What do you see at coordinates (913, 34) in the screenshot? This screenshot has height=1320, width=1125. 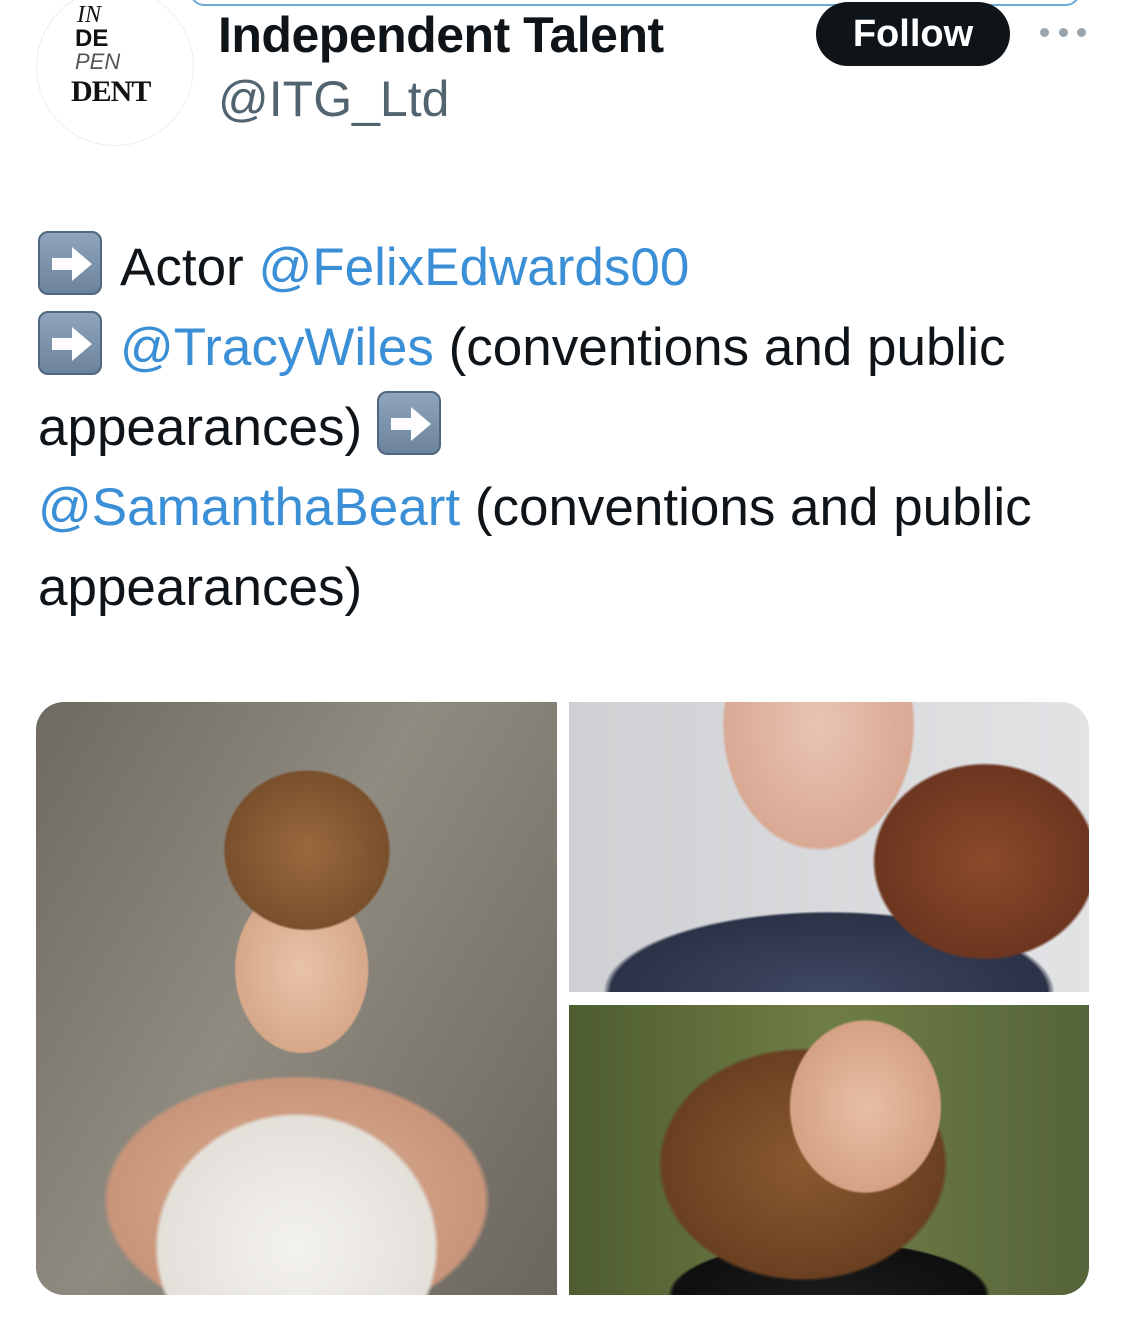 I see `follow-button: Follow` at bounding box center [913, 34].